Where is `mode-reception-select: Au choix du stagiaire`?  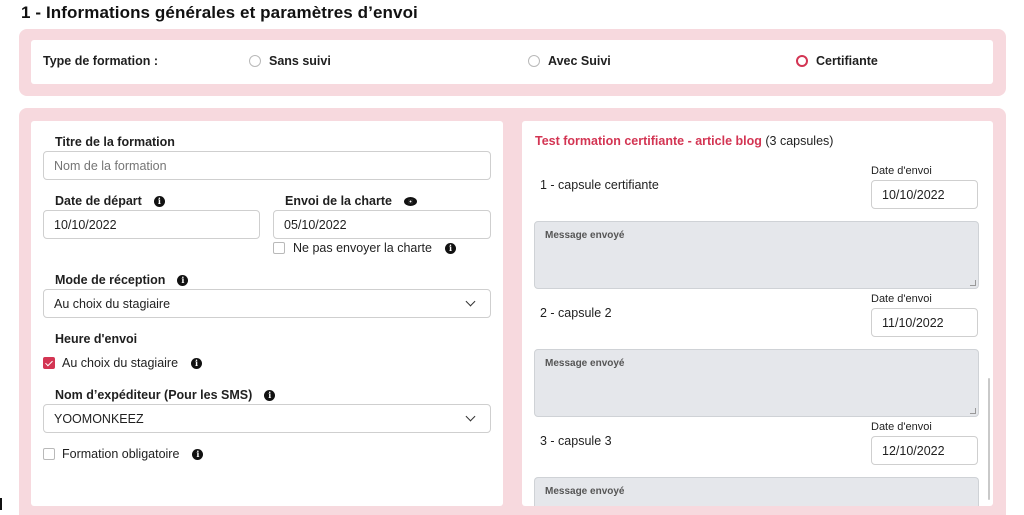 mode-reception-select: Au choix du stagiaire is located at coordinates (267, 303).